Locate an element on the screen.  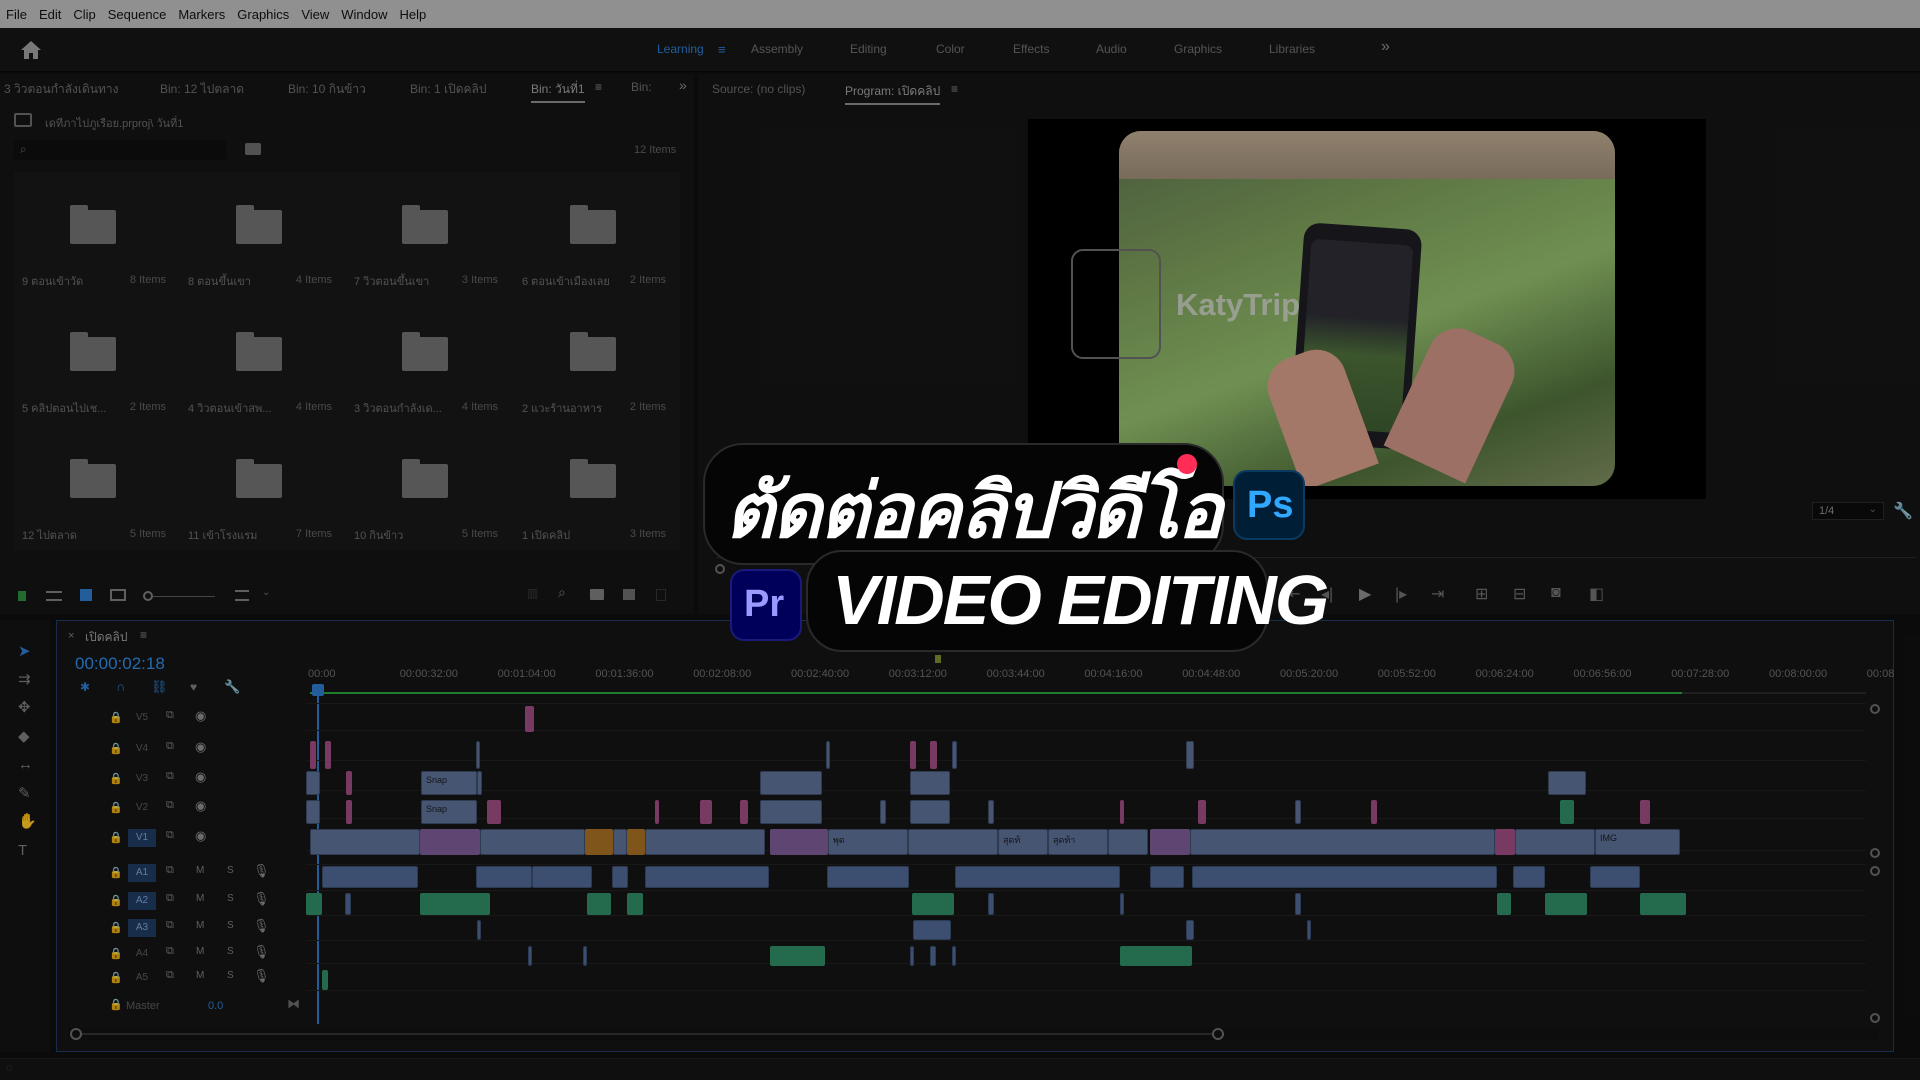
timeline-settings-wrench-icon: 🔧 is located at coordinates (232, 687).